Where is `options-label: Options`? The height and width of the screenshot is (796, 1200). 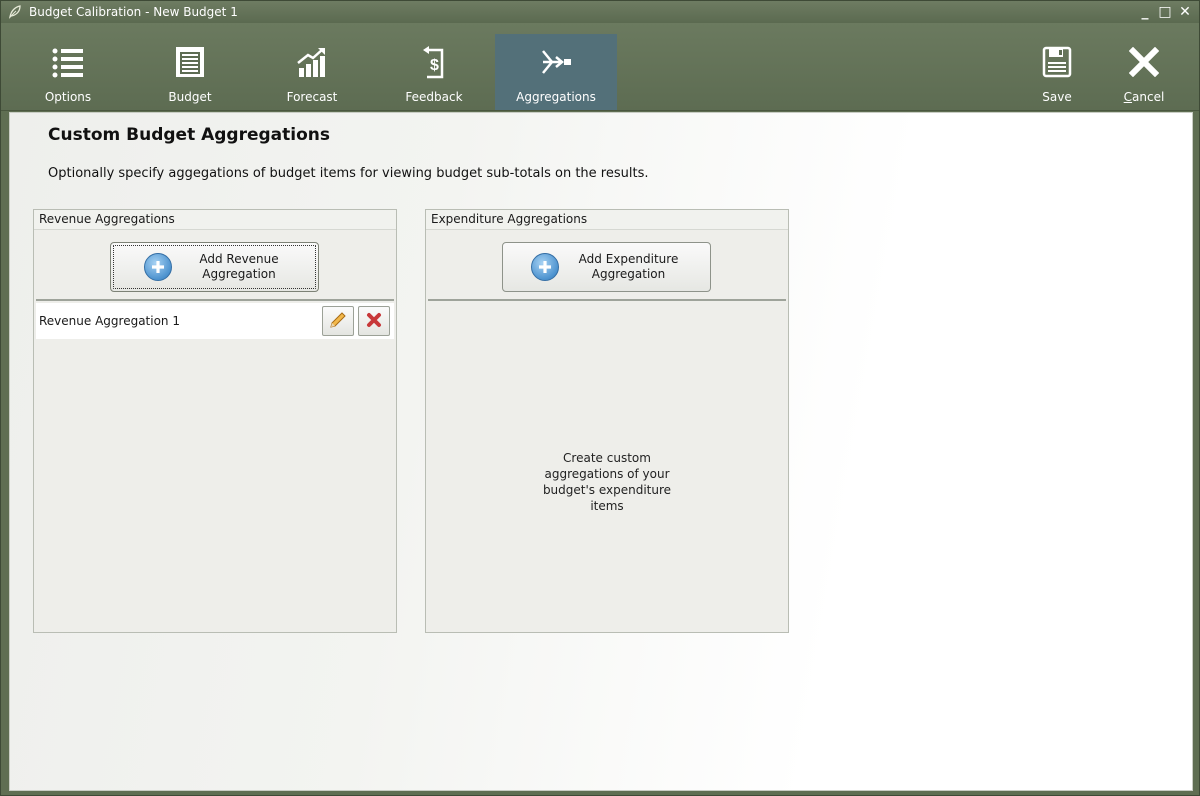
options-label: Options is located at coordinates (68, 97).